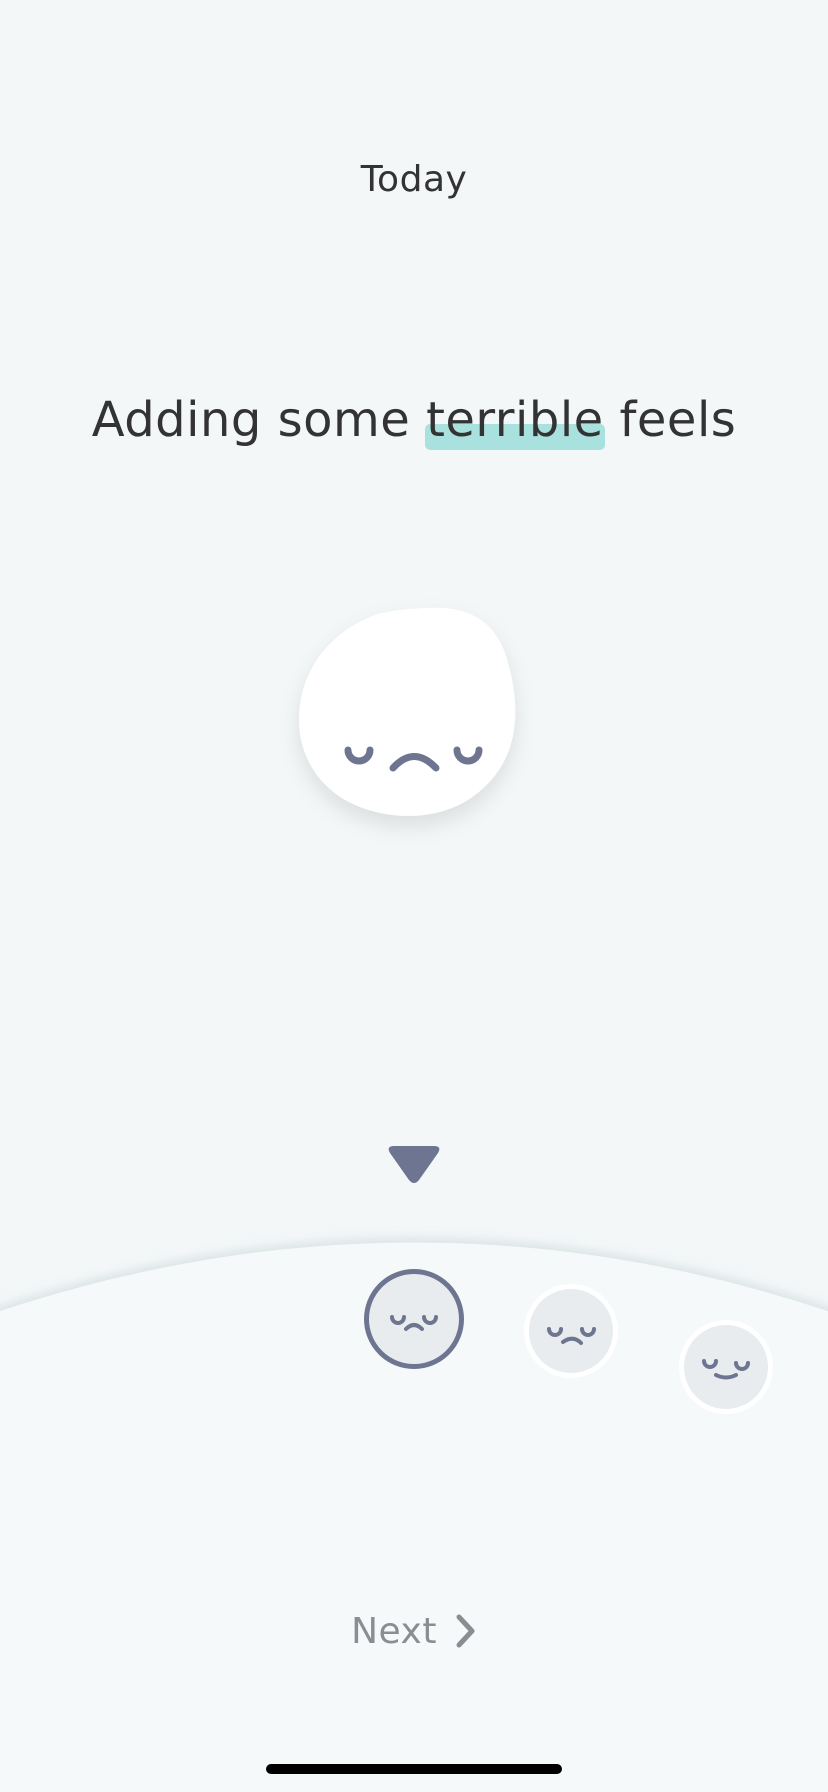 This screenshot has width=828, height=1792. I want to click on next-button: Next, so click(414, 1631).